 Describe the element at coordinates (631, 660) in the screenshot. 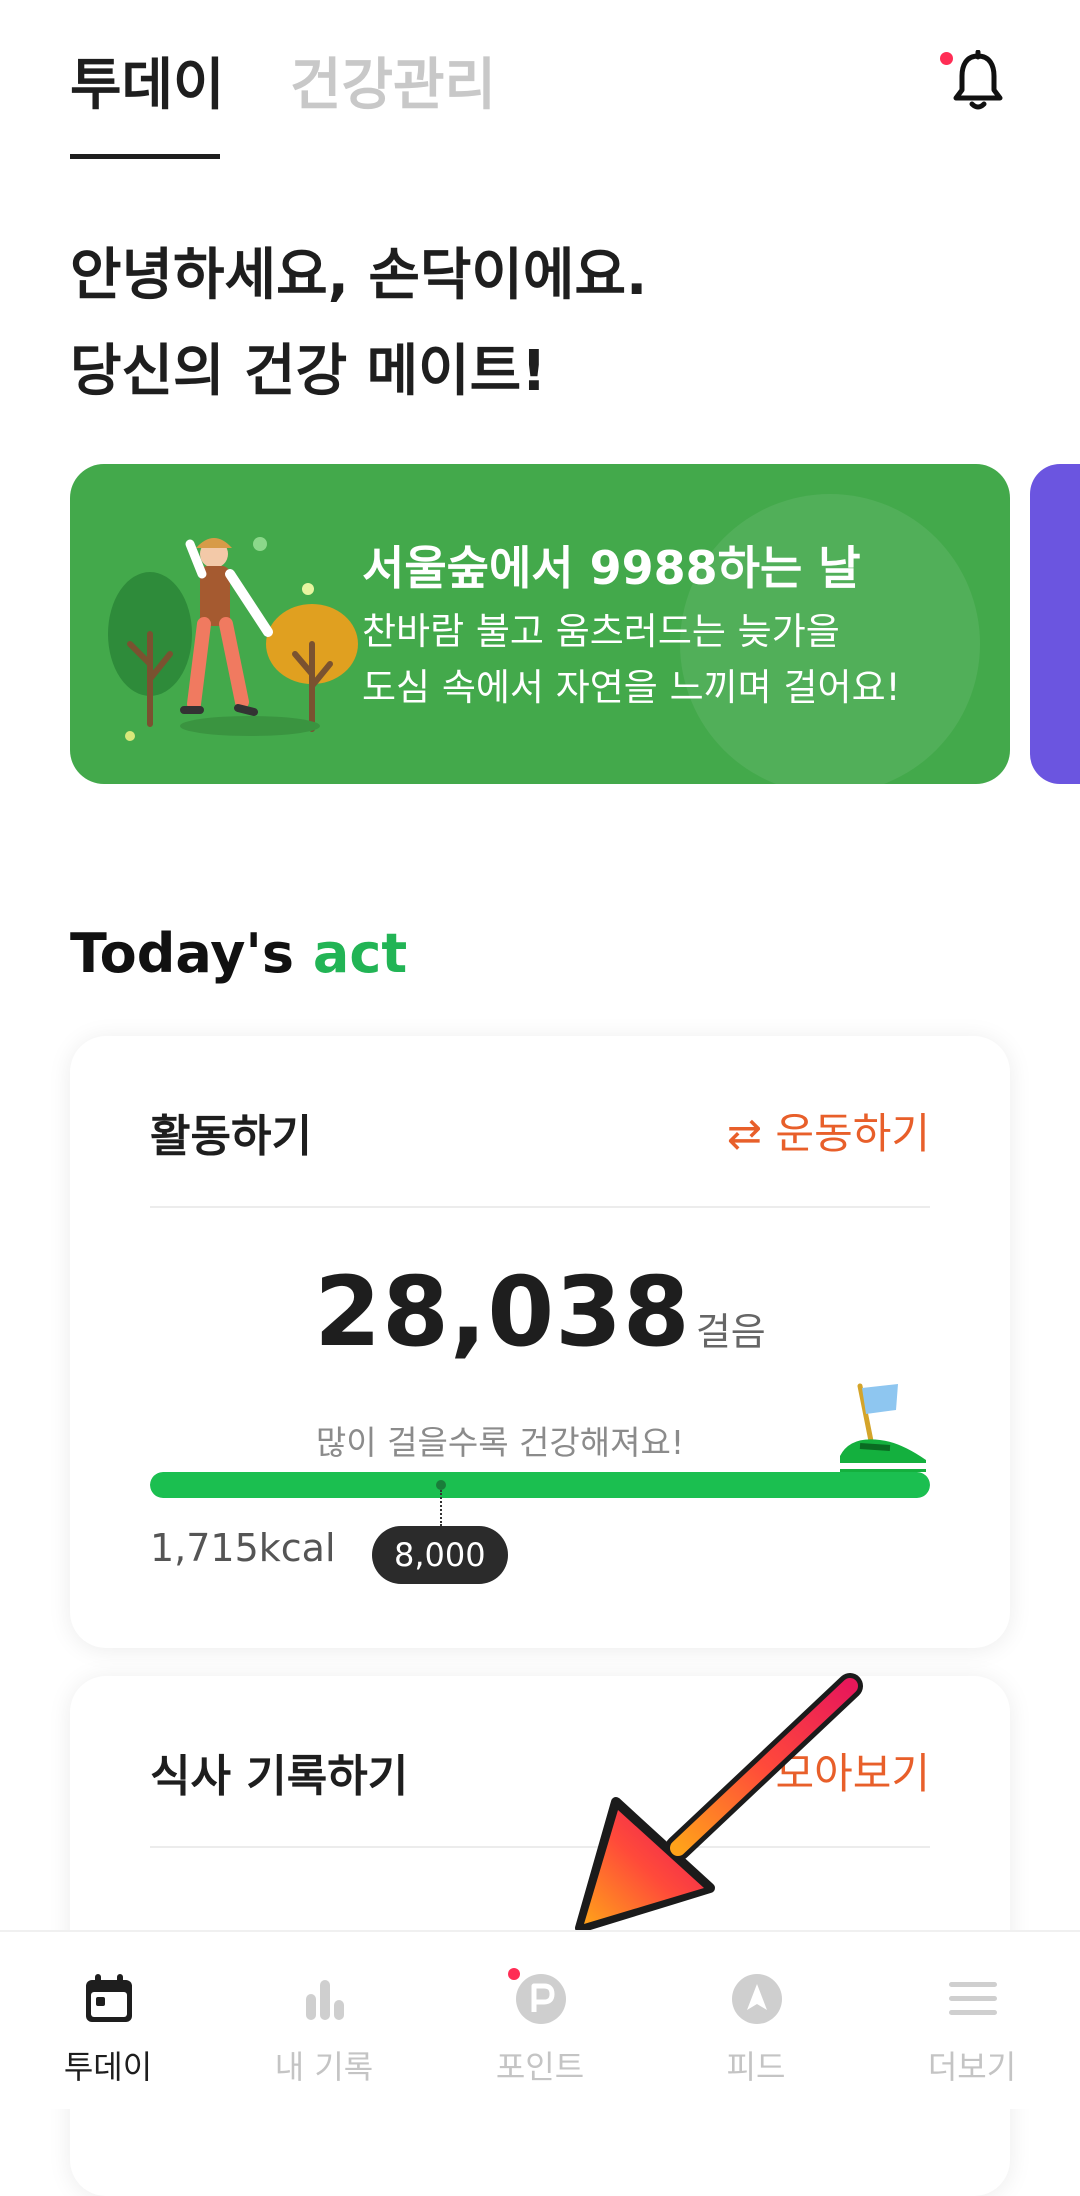

I see `banner-body: 찬바람 불고 움츠러드는 늦가을 도심 속에서 자연을 느끼며 걸어요!` at that location.